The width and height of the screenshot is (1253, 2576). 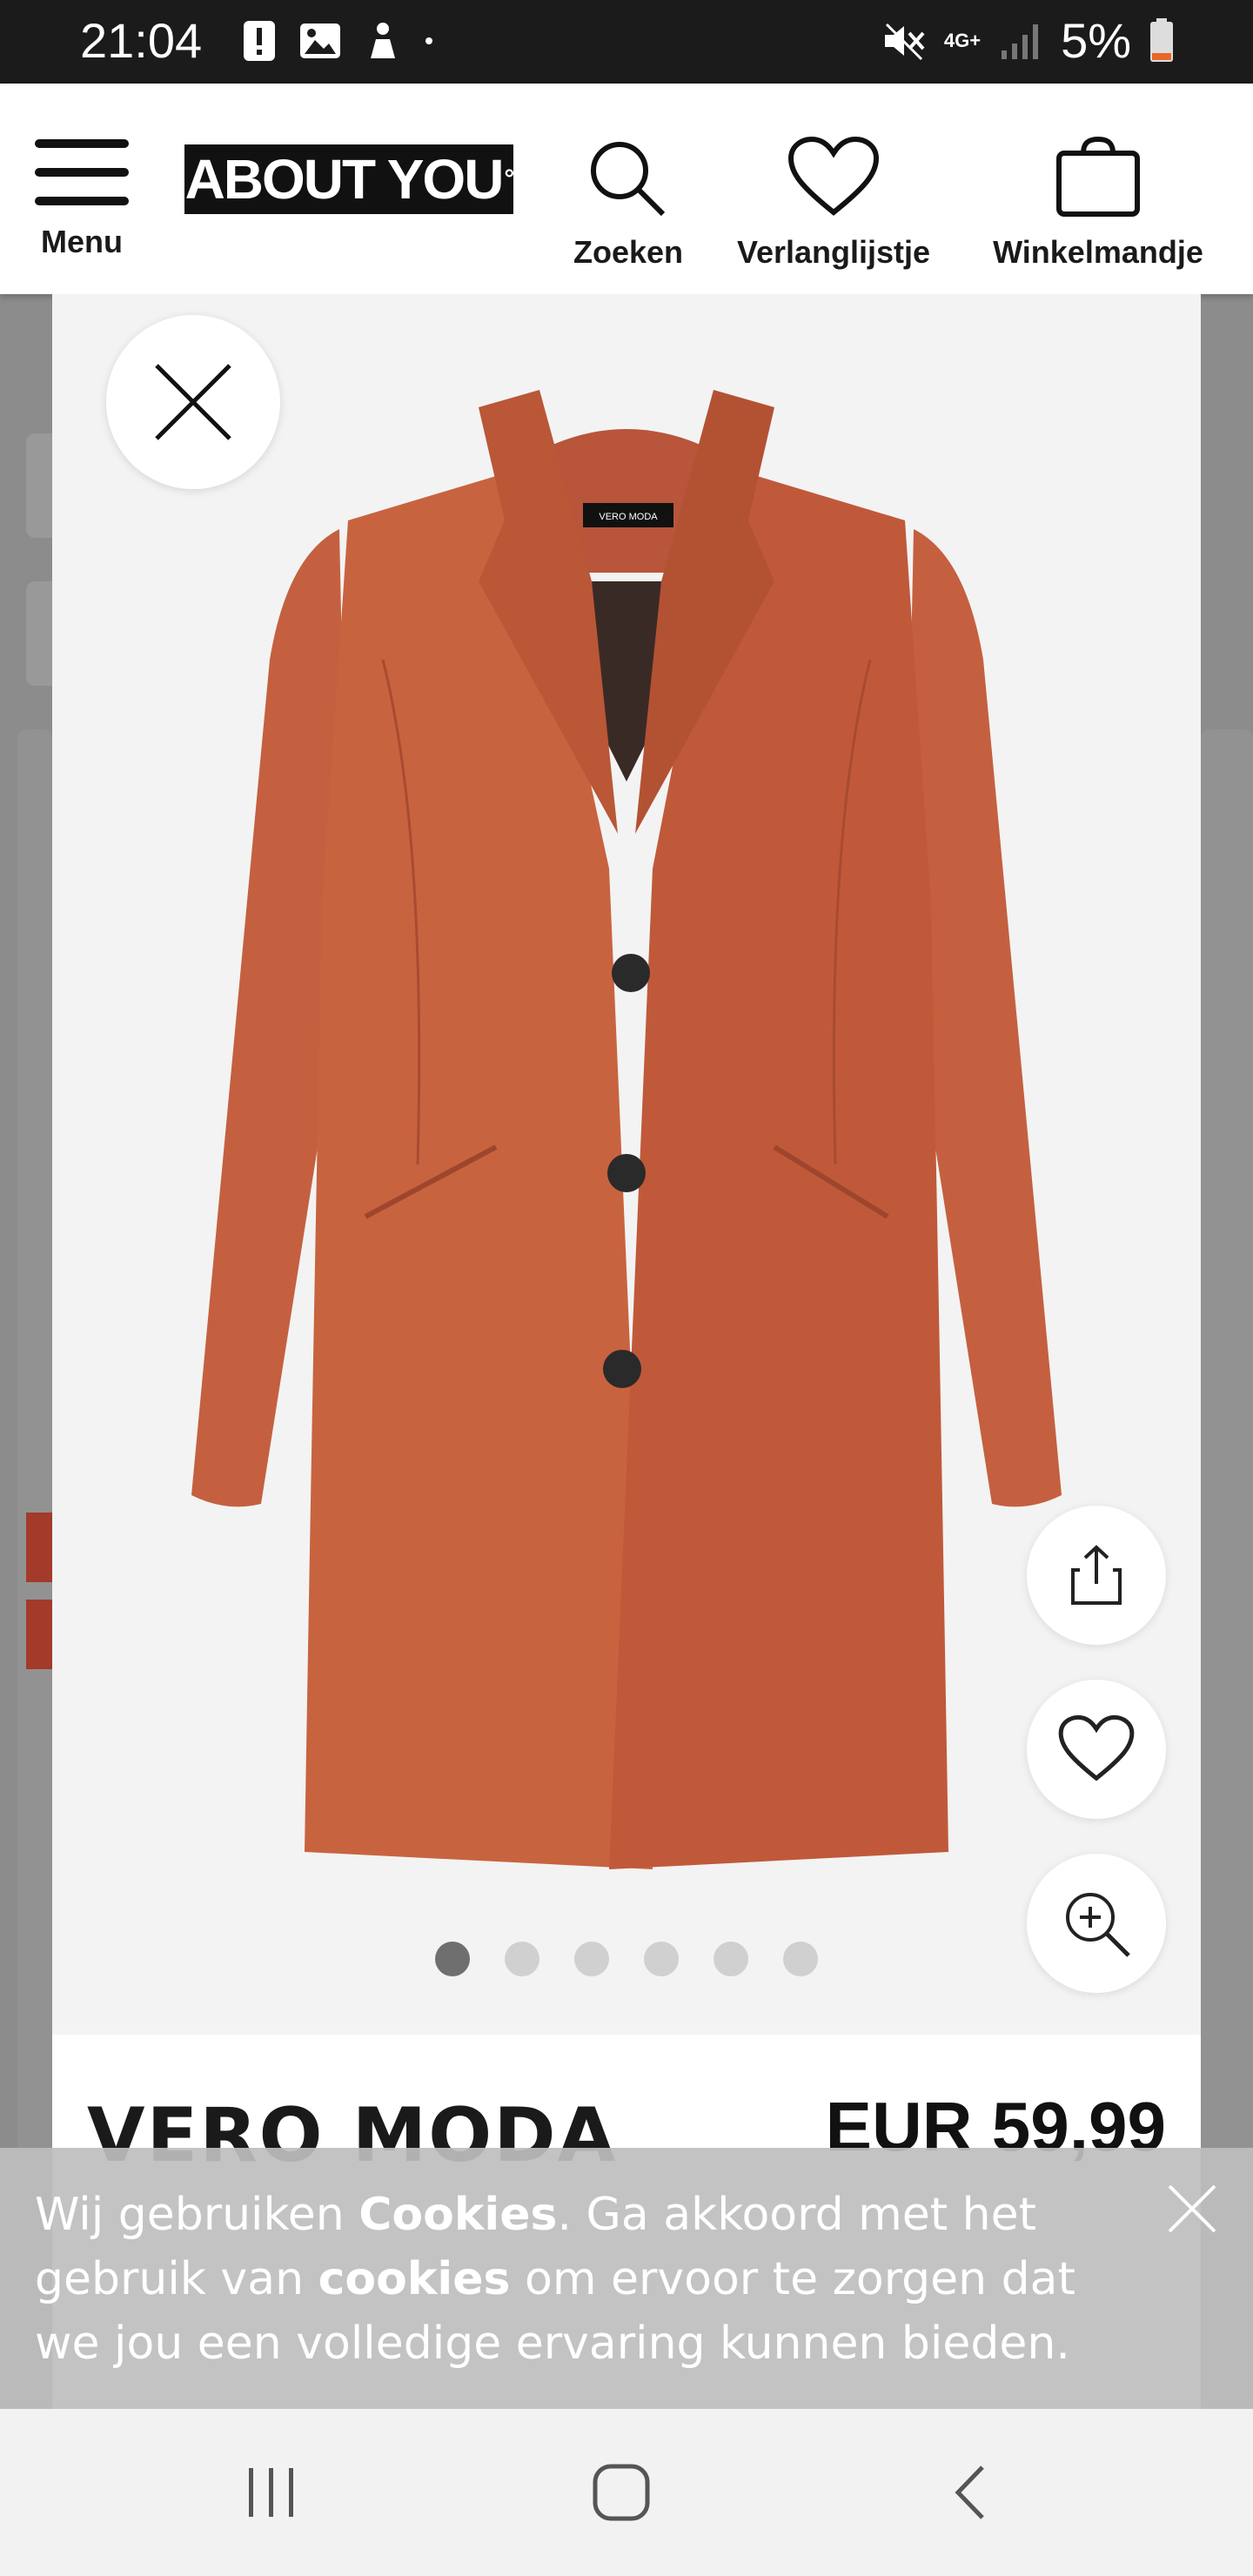 I want to click on share-icon, so click(x=1096, y=1575).